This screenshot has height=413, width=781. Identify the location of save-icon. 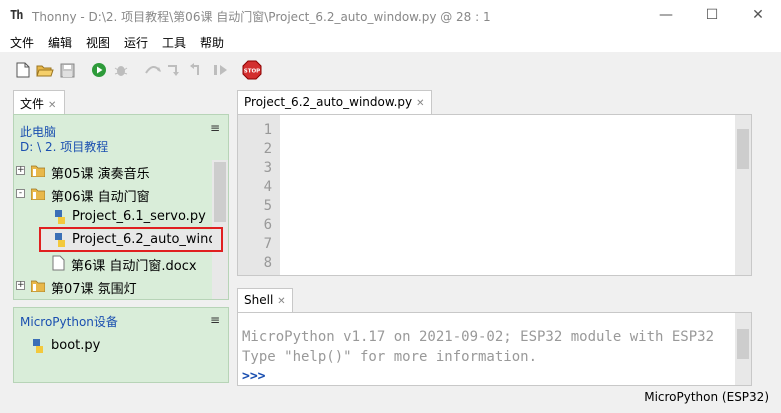
(67, 70).